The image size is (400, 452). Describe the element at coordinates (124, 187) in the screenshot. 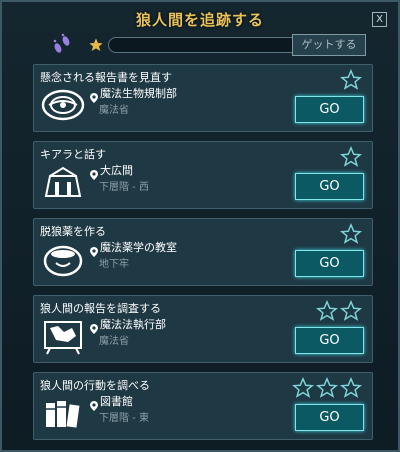

I see `quest-sublocation: 下層階 - 西` at that location.